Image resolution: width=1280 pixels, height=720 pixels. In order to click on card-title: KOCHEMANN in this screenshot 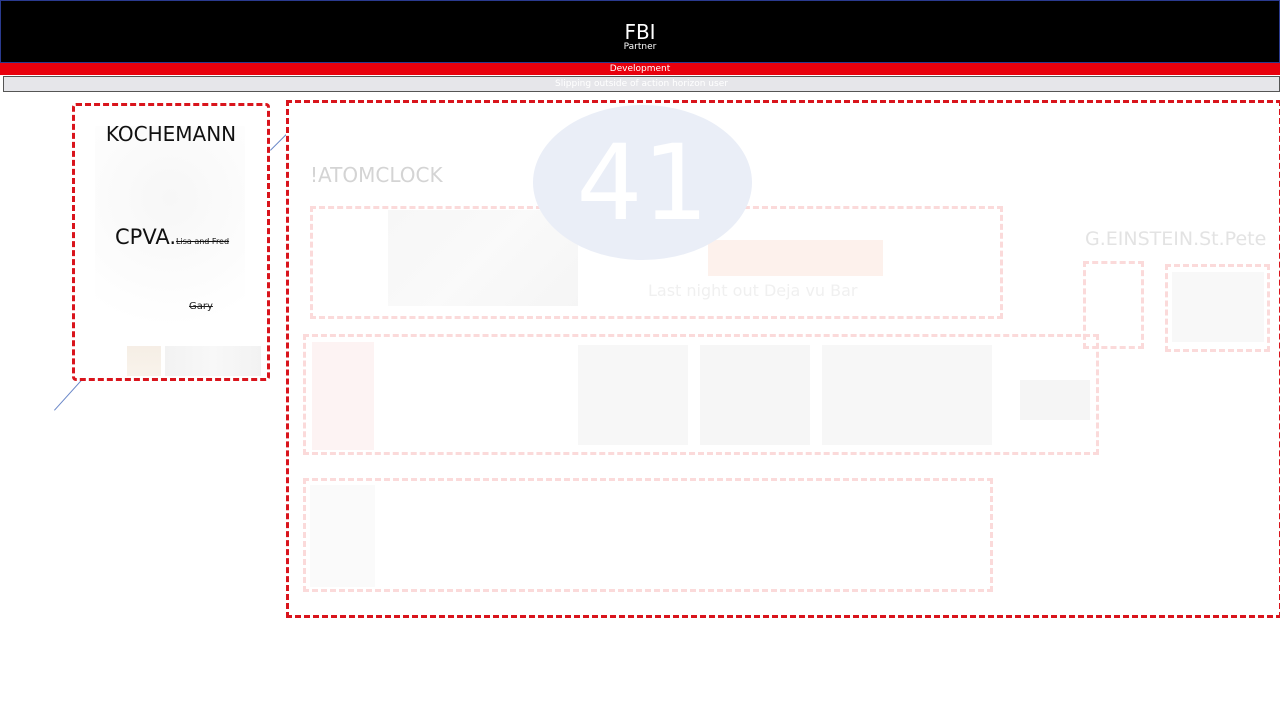, I will do `click(171, 134)`.